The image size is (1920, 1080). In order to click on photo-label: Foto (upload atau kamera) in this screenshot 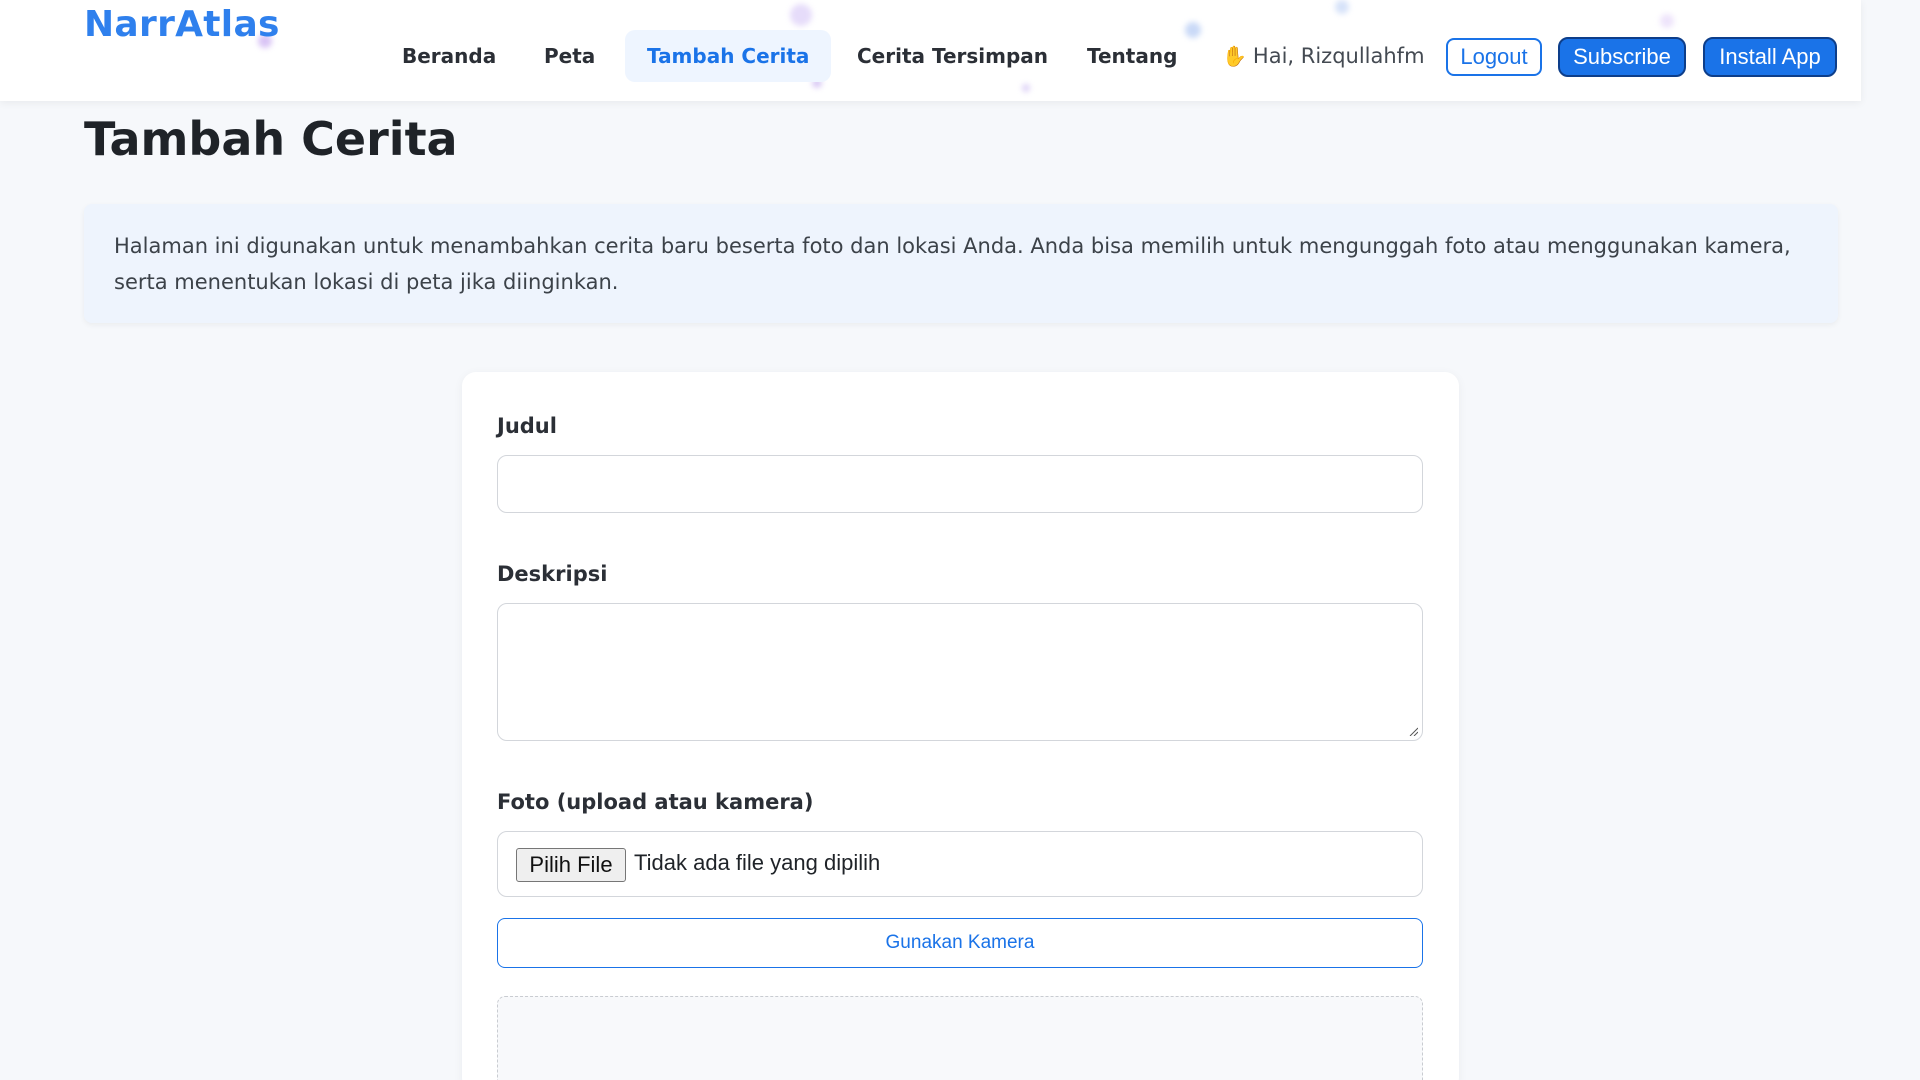, I will do `click(655, 802)`.